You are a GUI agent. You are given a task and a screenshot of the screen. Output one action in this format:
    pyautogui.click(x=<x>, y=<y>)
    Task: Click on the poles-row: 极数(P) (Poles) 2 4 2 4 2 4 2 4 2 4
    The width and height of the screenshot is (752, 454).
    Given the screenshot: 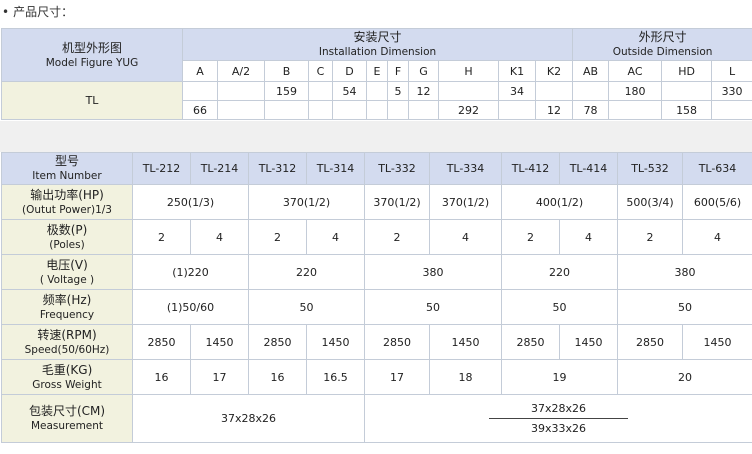 What is the action you would take?
    pyautogui.click(x=376, y=237)
    